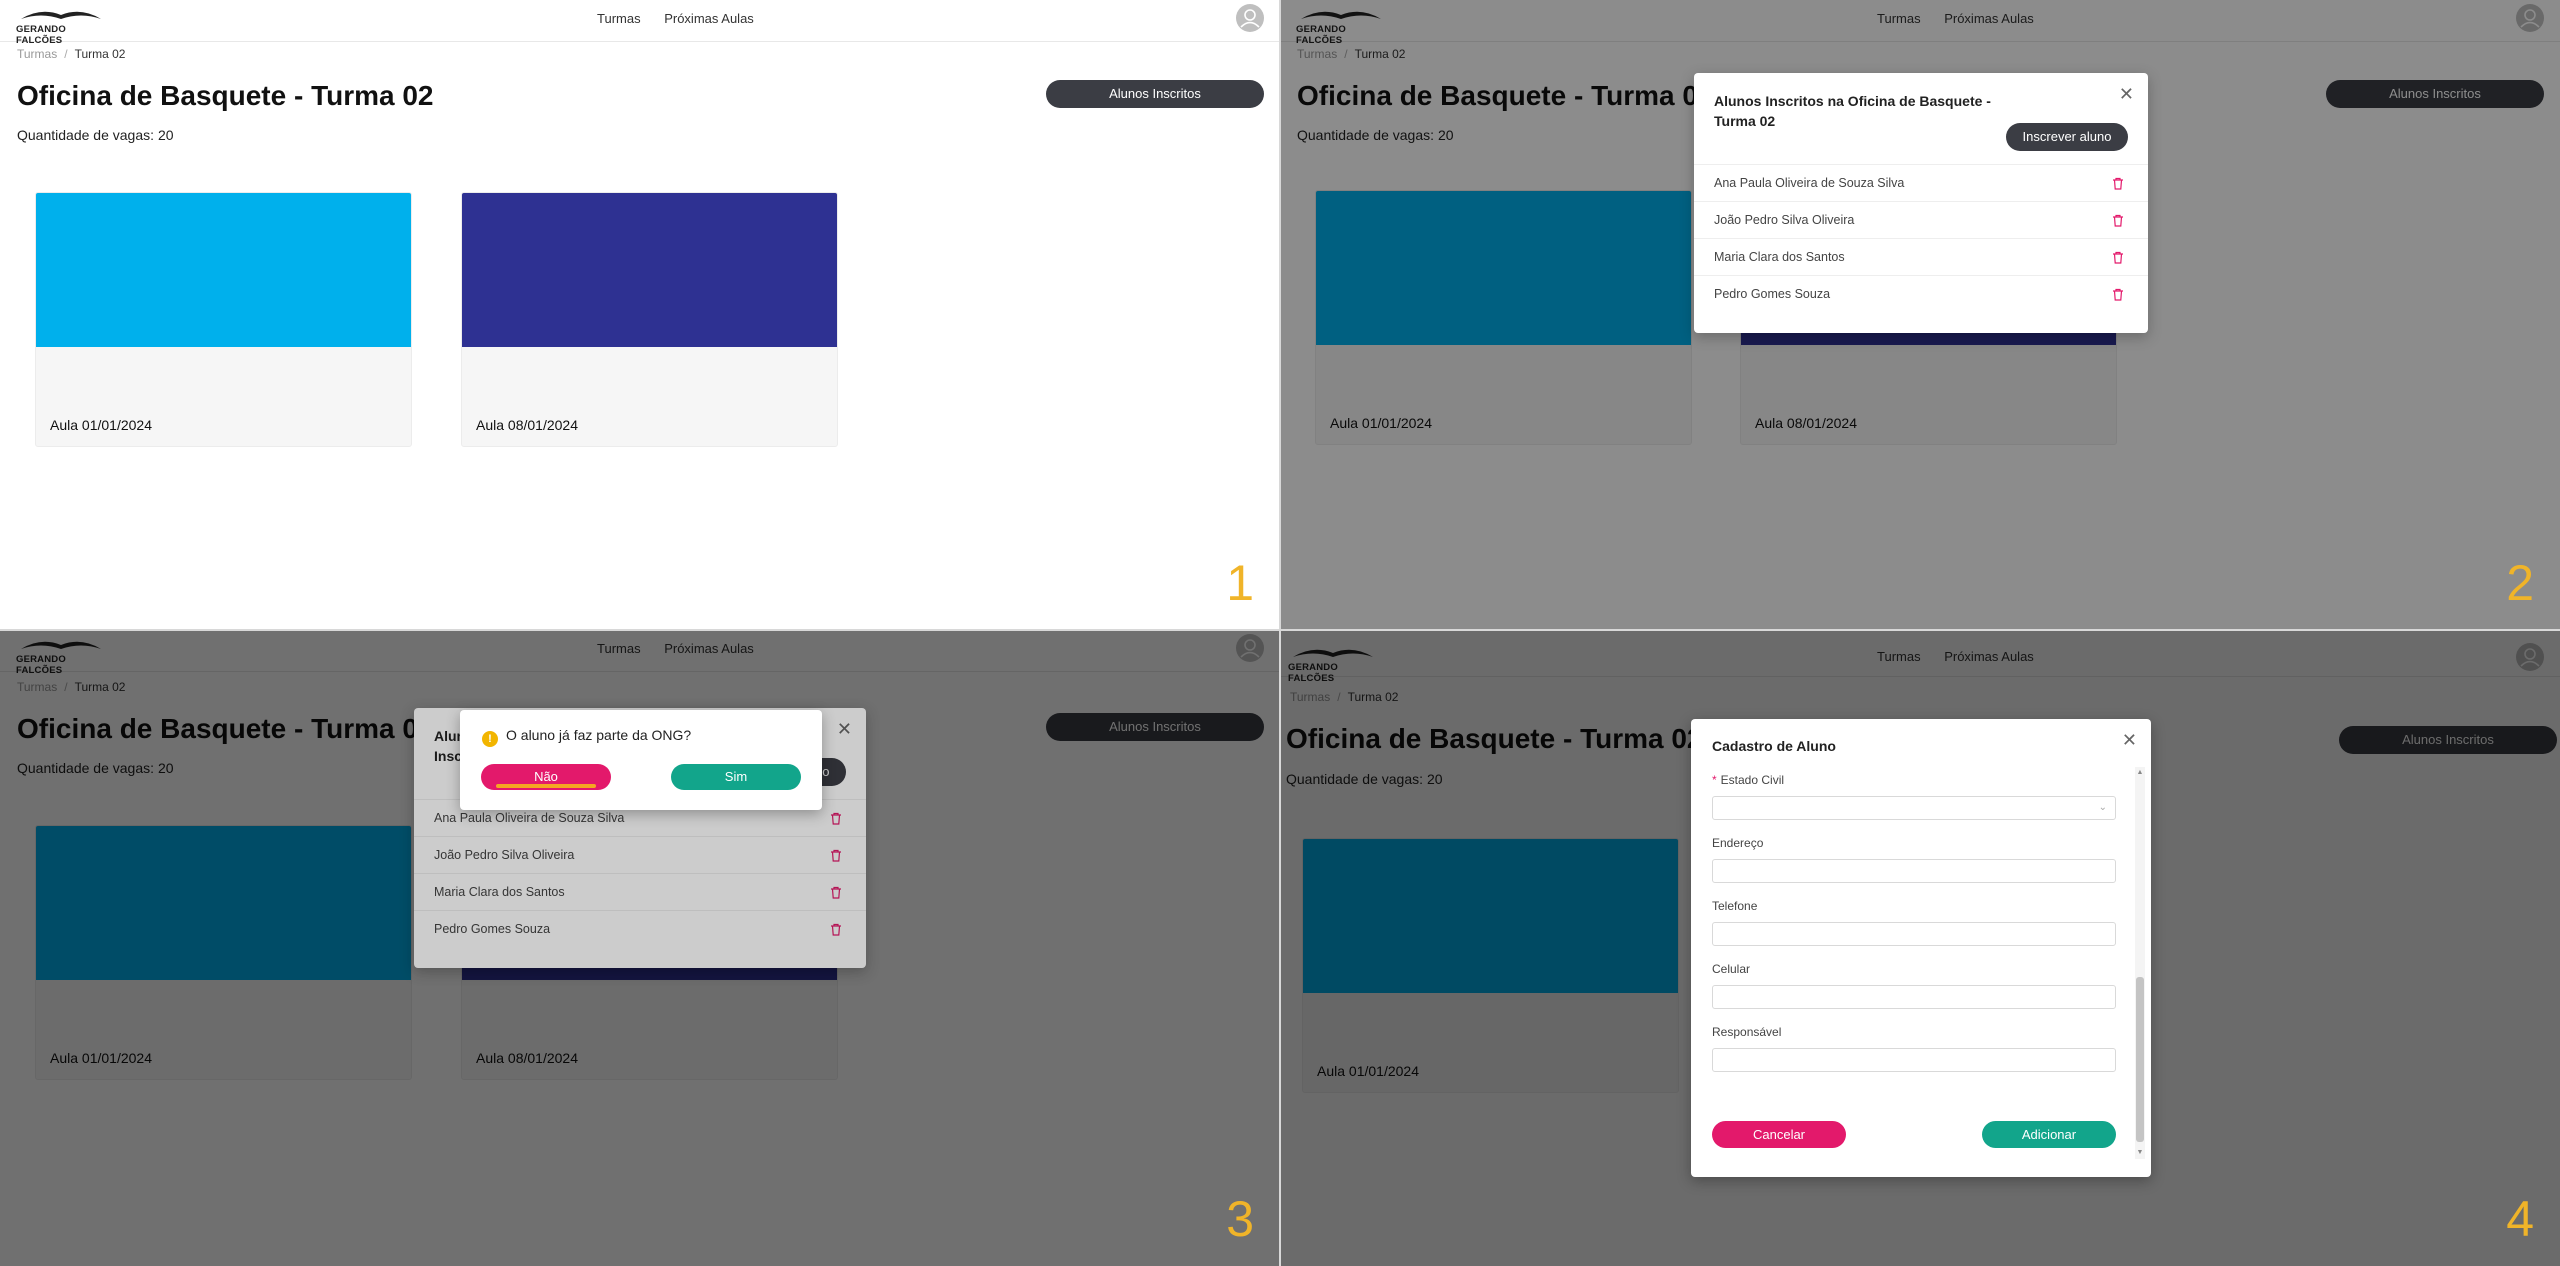 Image resolution: width=2560 pixels, height=1266 pixels. What do you see at coordinates (1914, 780) in the screenshot?
I see `field-label-estado-civil: * Estado Civil` at bounding box center [1914, 780].